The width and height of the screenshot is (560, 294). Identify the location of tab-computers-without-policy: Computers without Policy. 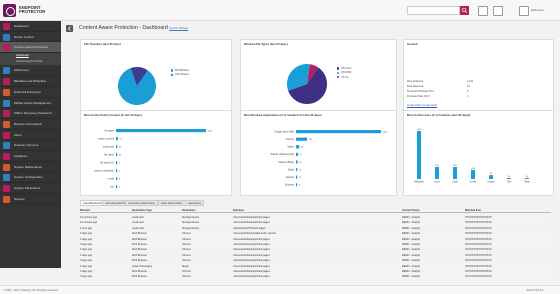
(141, 203).